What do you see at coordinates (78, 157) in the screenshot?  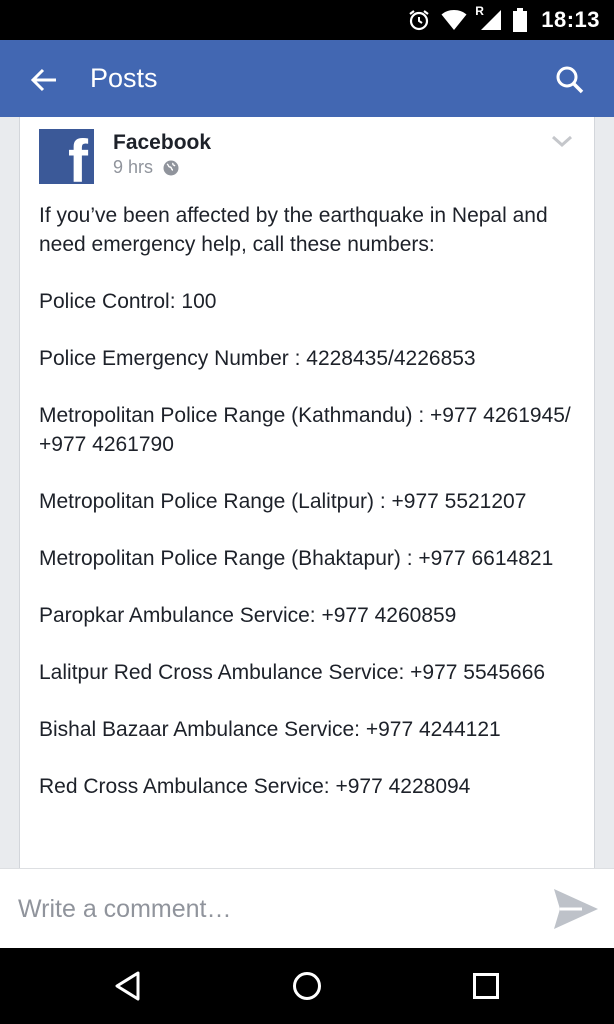 I see `facebook-logo-letter: f` at bounding box center [78, 157].